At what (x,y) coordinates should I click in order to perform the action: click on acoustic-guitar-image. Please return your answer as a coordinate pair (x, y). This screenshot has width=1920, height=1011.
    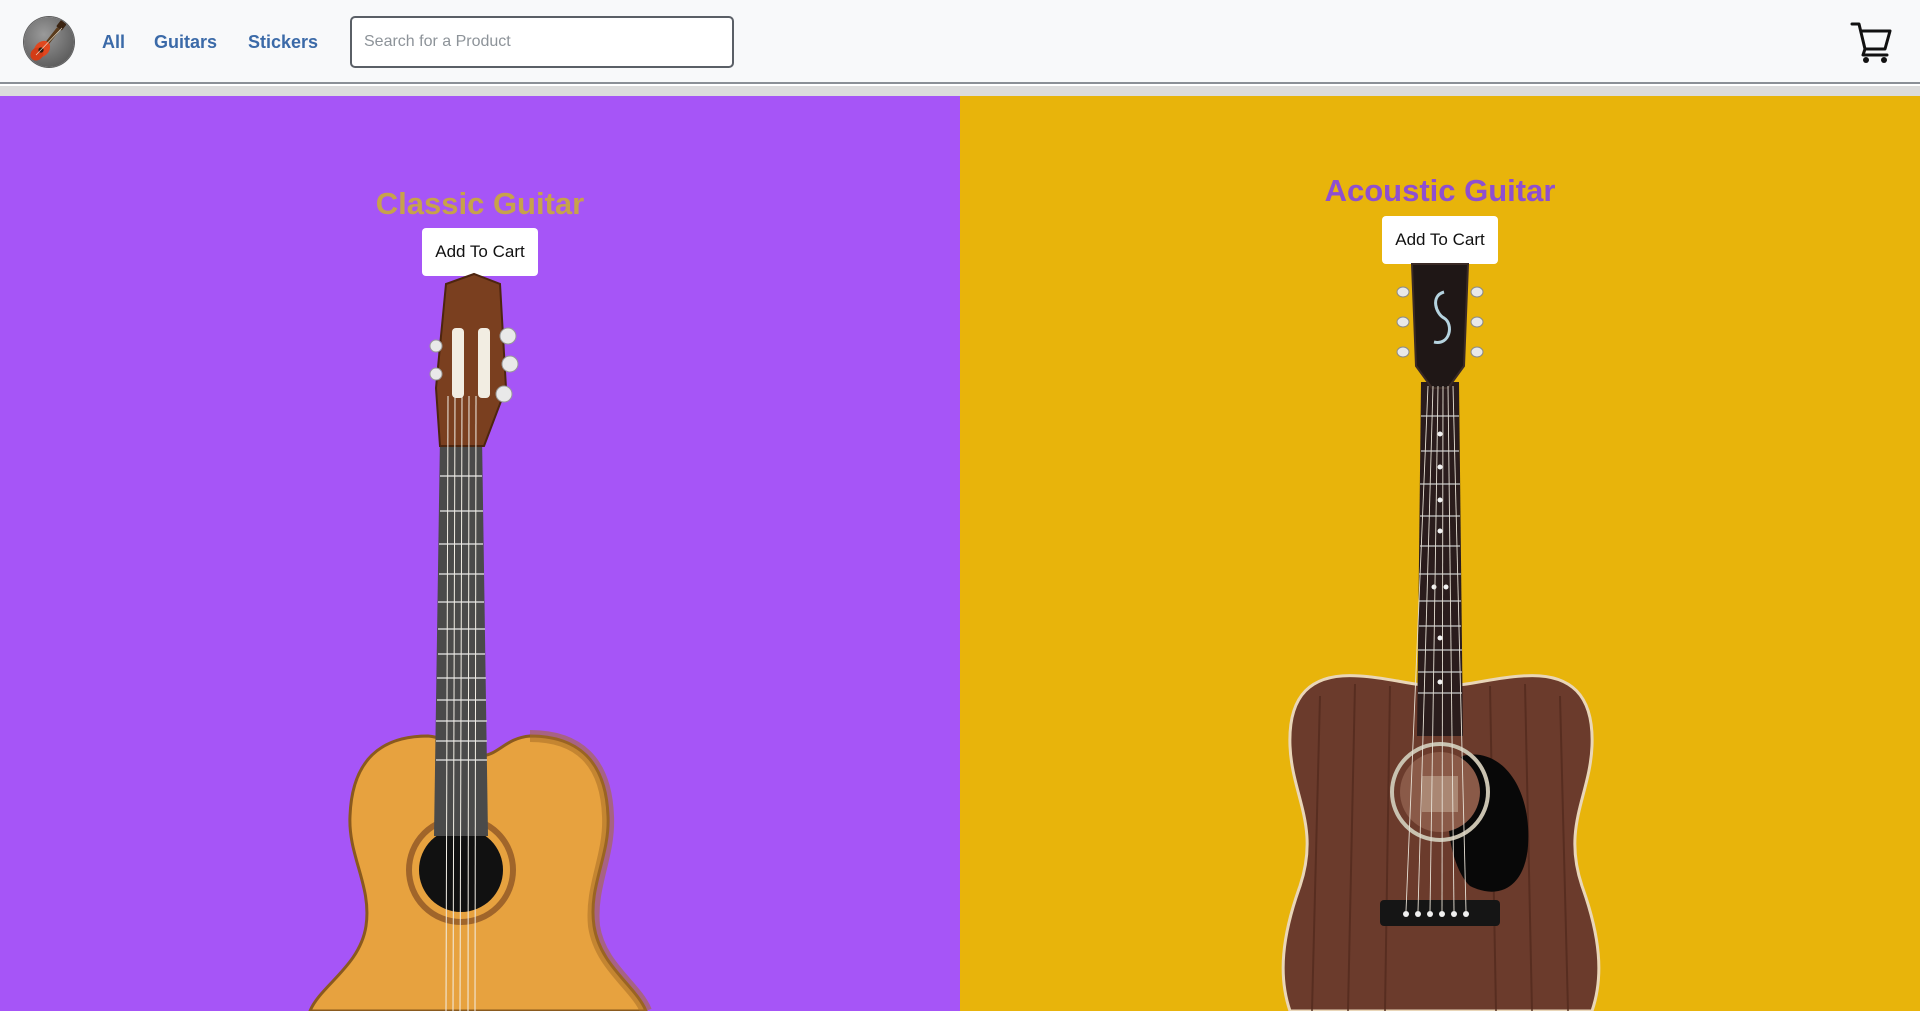
    Looking at the image, I should click on (1441, 637).